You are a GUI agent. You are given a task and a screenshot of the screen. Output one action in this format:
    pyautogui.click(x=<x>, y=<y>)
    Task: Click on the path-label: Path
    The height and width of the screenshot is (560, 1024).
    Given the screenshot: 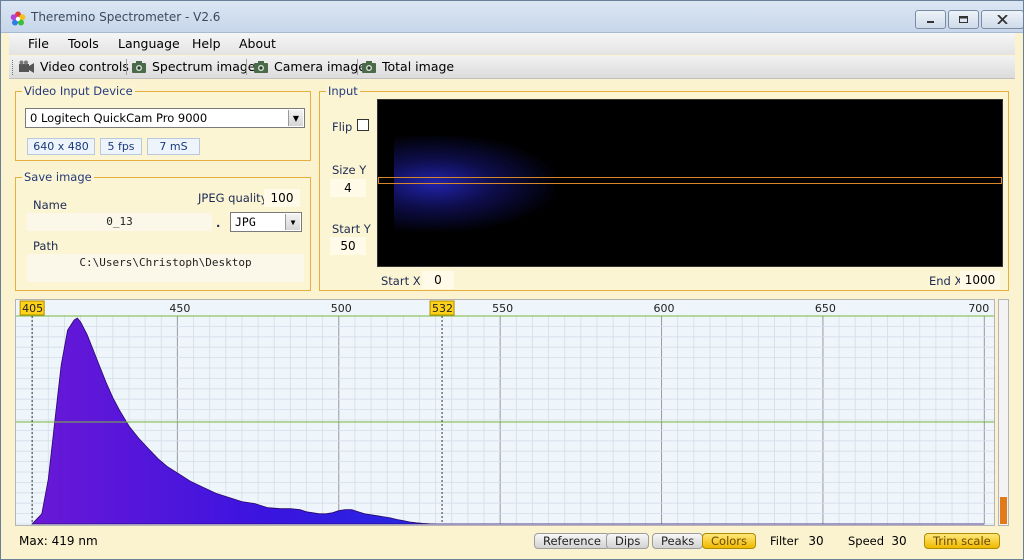 What is the action you would take?
    pyautogui.click(x=46, y=246)
    